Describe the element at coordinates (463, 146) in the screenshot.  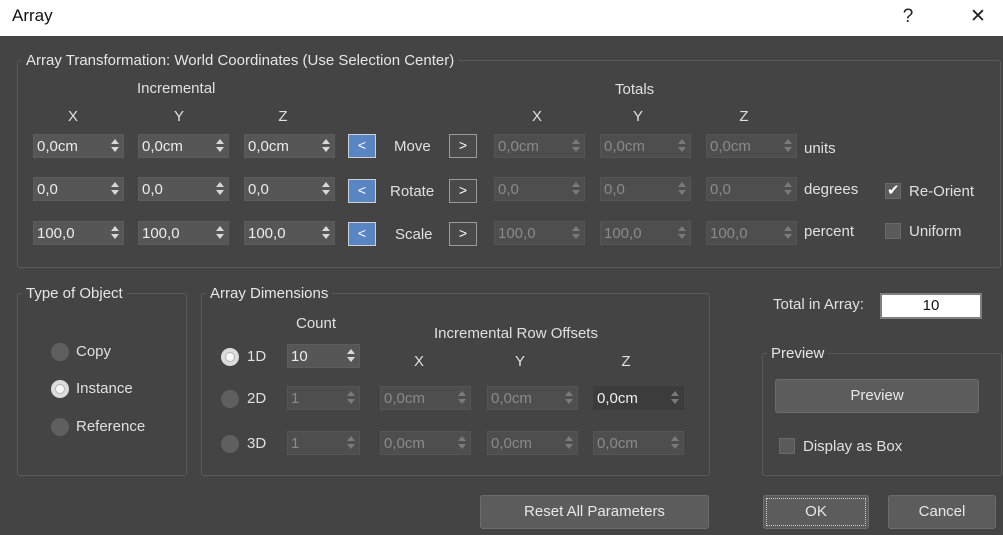
I see `move-right-arrow-button: >` at that location.